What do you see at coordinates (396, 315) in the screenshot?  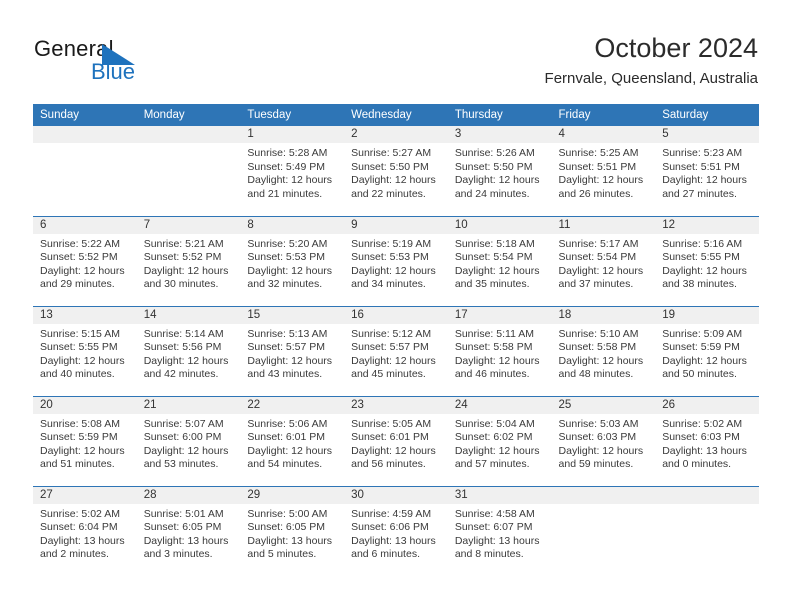 I see `day-number: 16` at bounding box center [396, 315].